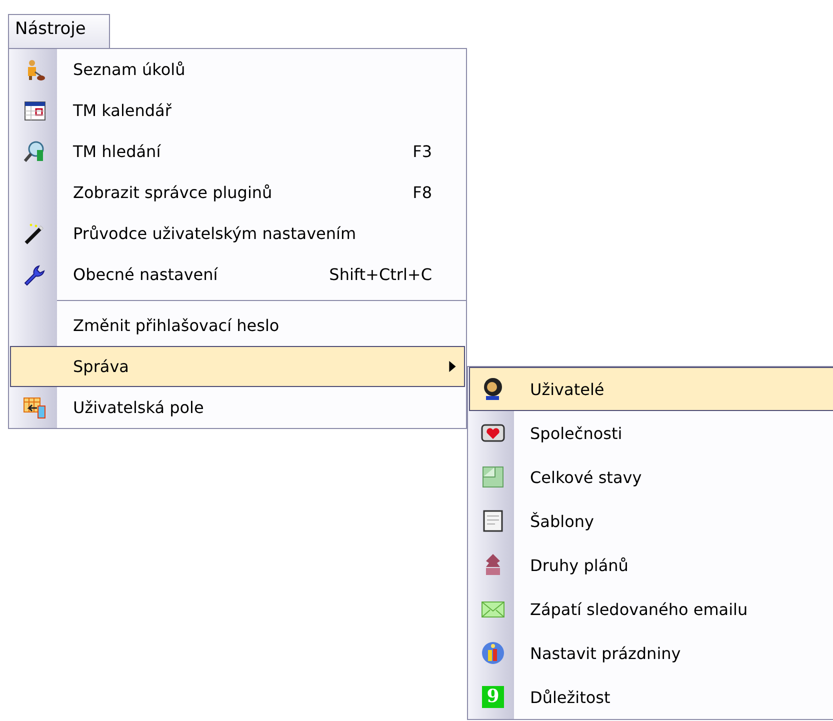 The height and width of the screenshot is (721, 833). What do you see at coordinates (571, 697) in the screenshot?
I see `menu-item-label: Důležitost` at bounding box center [571, 697].